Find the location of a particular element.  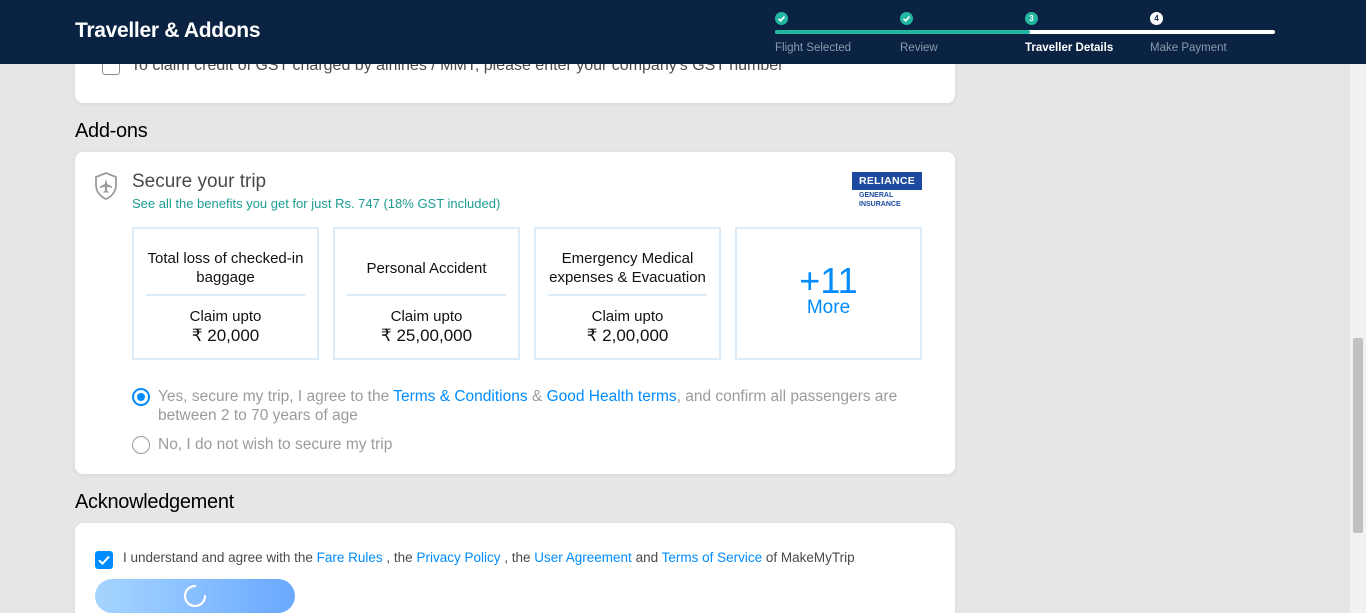

acknowledgement-checkbox is located at coordinates (104, 560).